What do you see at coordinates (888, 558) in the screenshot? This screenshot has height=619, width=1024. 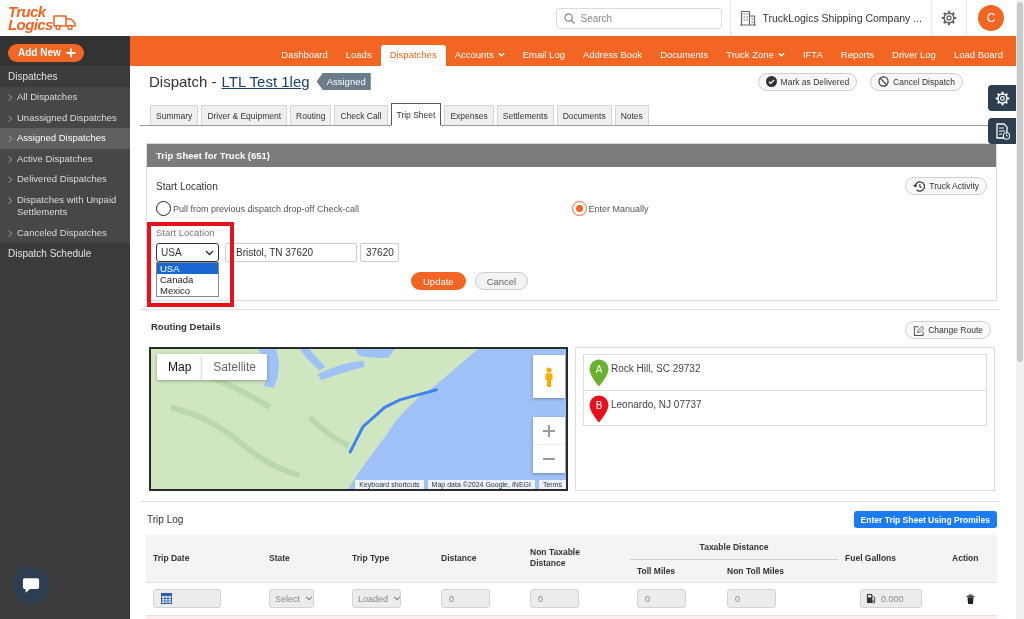 I see `column-header: Fuel Gallons` at bounding box center [888, 558].